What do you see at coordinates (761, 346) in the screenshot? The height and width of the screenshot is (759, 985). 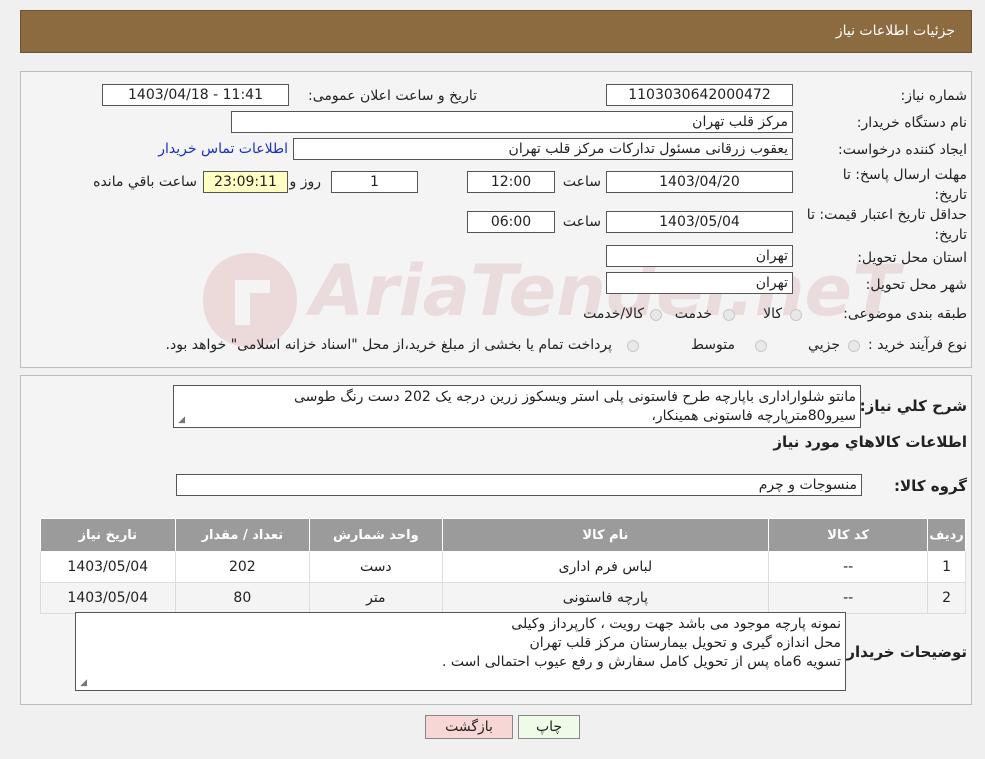 I see `process-radio-medium` at bounding box center [761, 346].